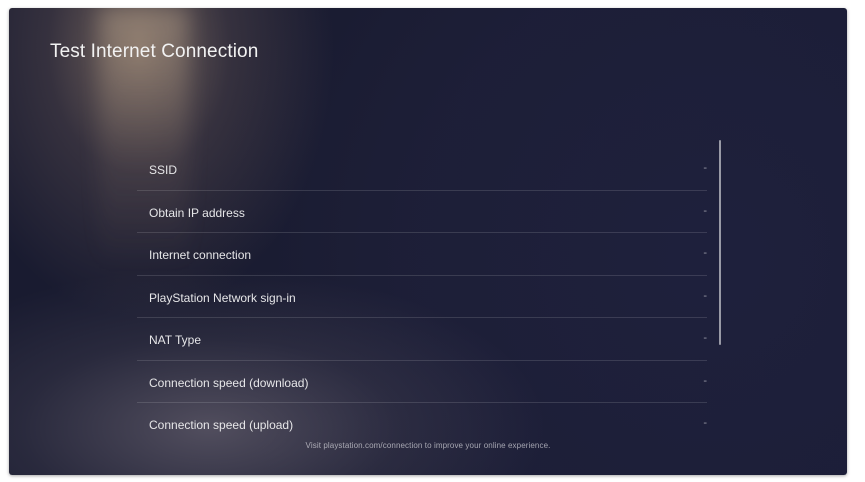  Describe the element at coordinates (221, 425) in the screenshot. I see `result-label: Connection speed (upload)` at that location.